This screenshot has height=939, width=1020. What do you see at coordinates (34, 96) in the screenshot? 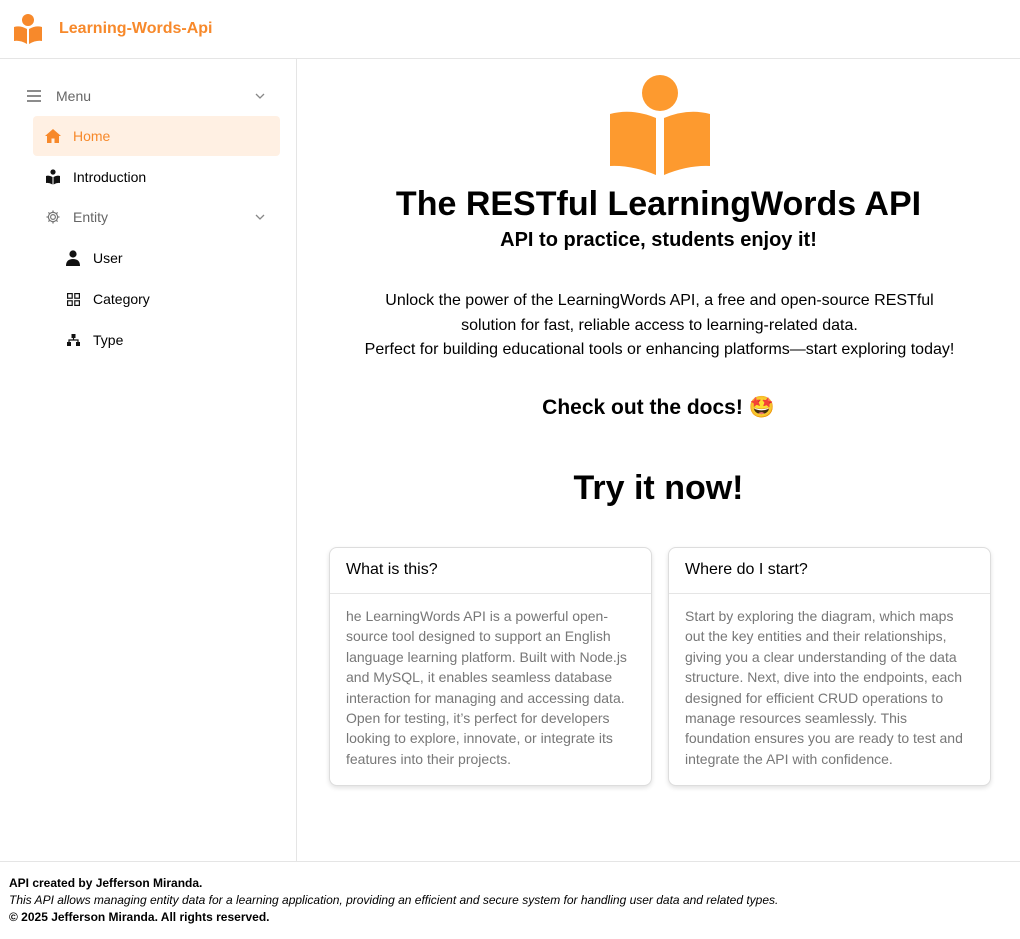
I see `hamburger-icon` at bounding box center [34, 96].